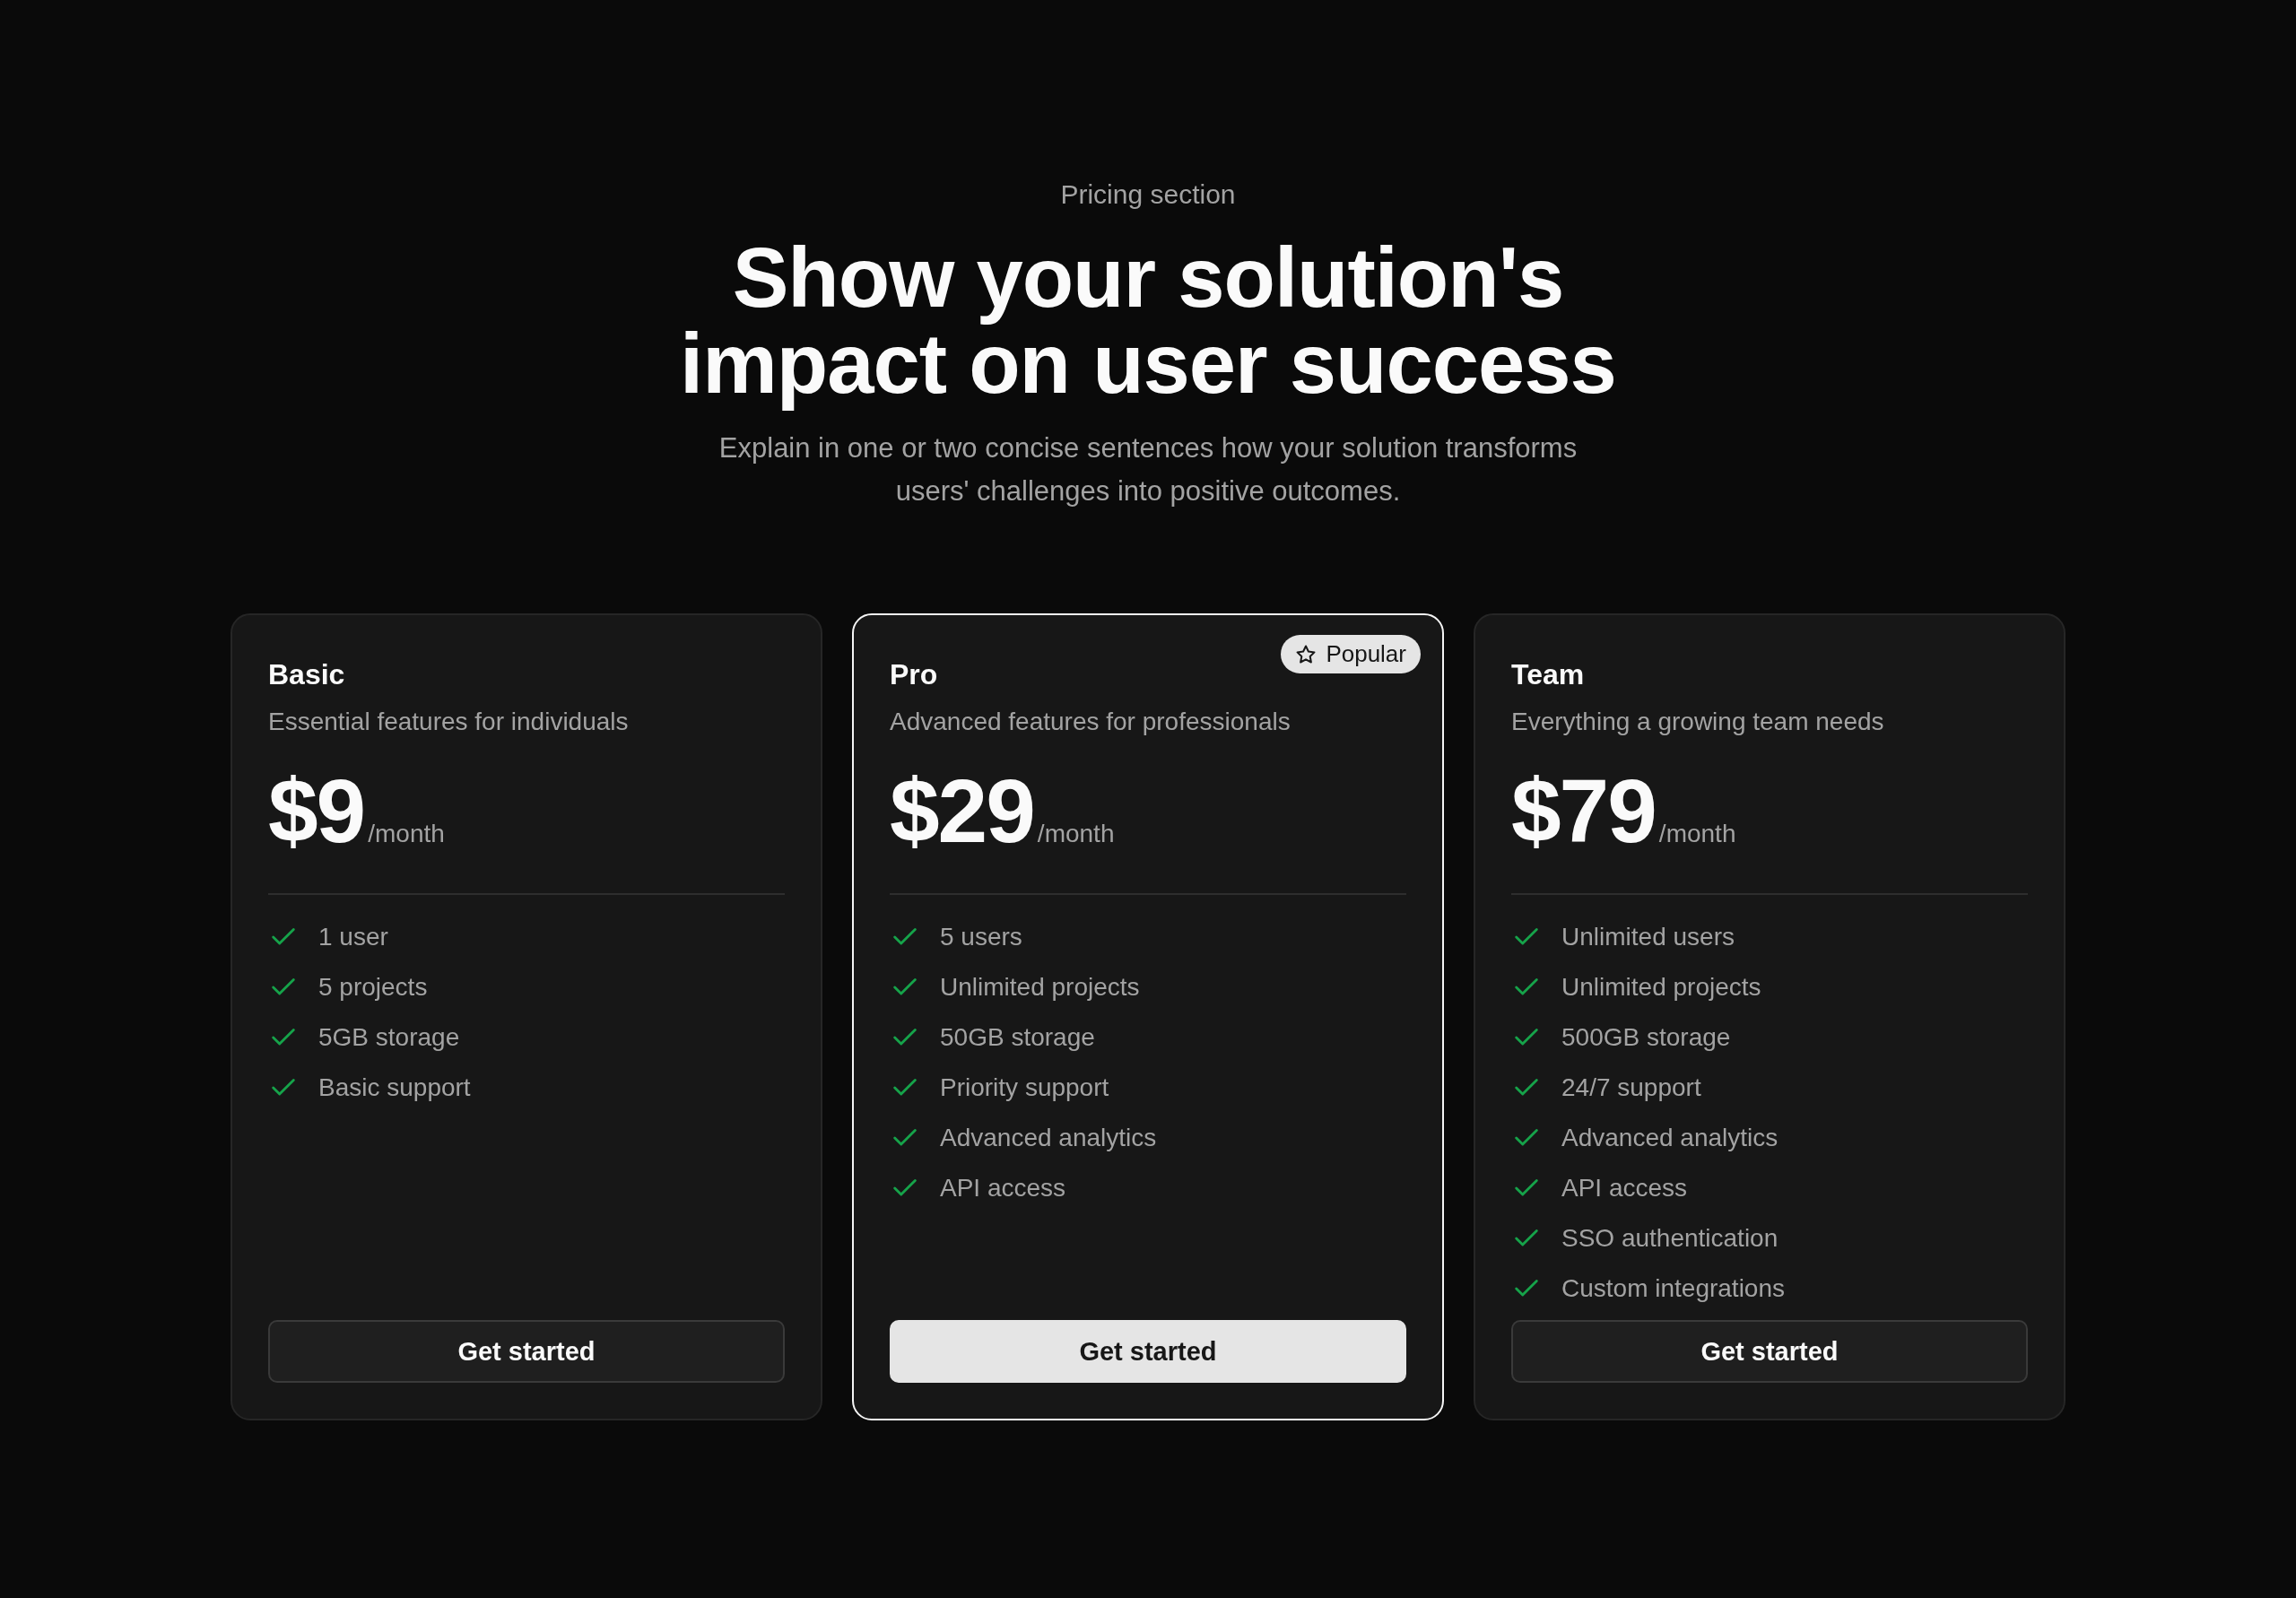 This screenshot has width=2296, height=1598. I want to click on feature-text: Custom integrations, so click(1673, 1288).